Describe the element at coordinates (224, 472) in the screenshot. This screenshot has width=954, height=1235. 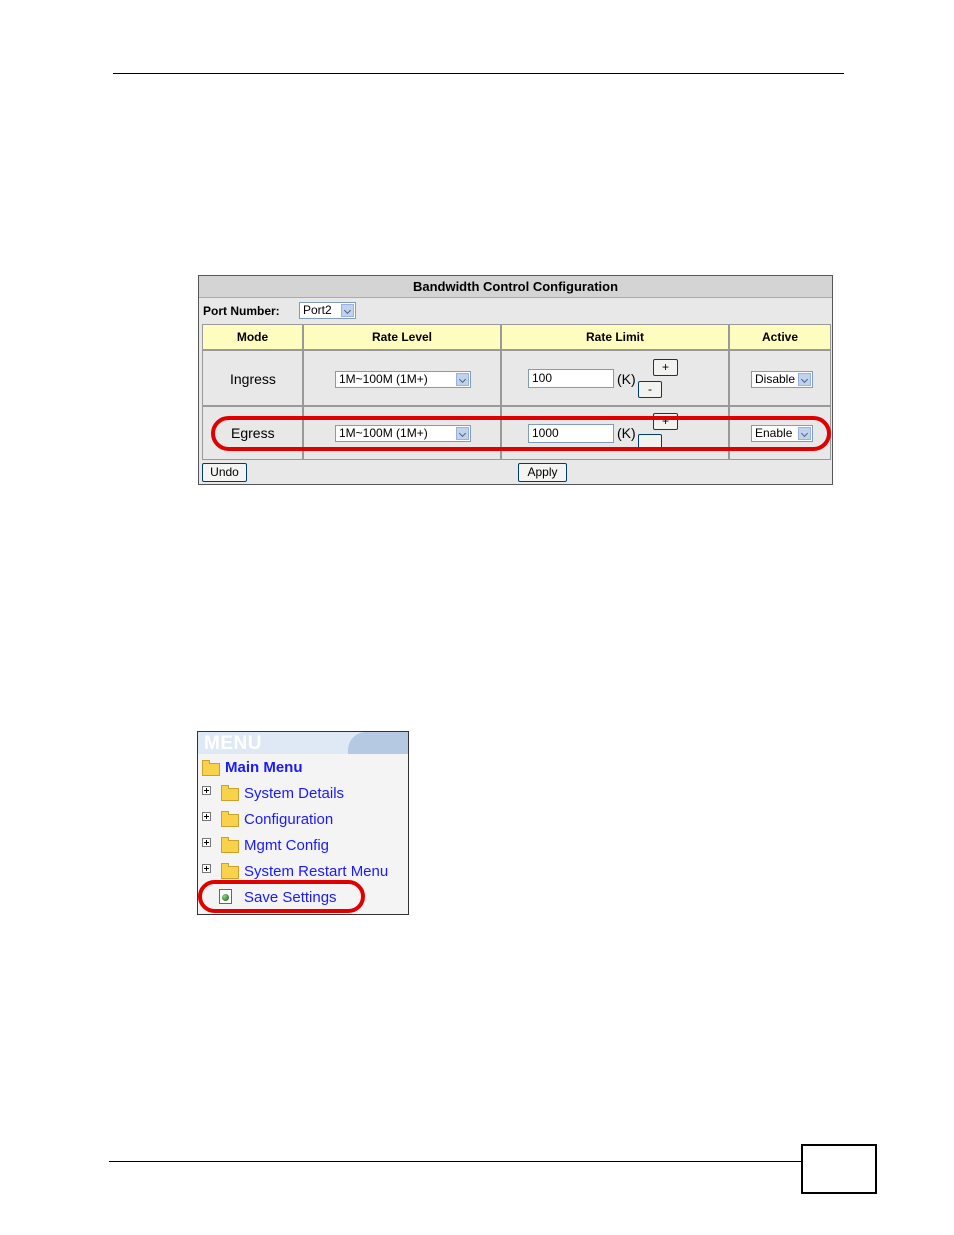
I see `undo-button: Undo` at that location.